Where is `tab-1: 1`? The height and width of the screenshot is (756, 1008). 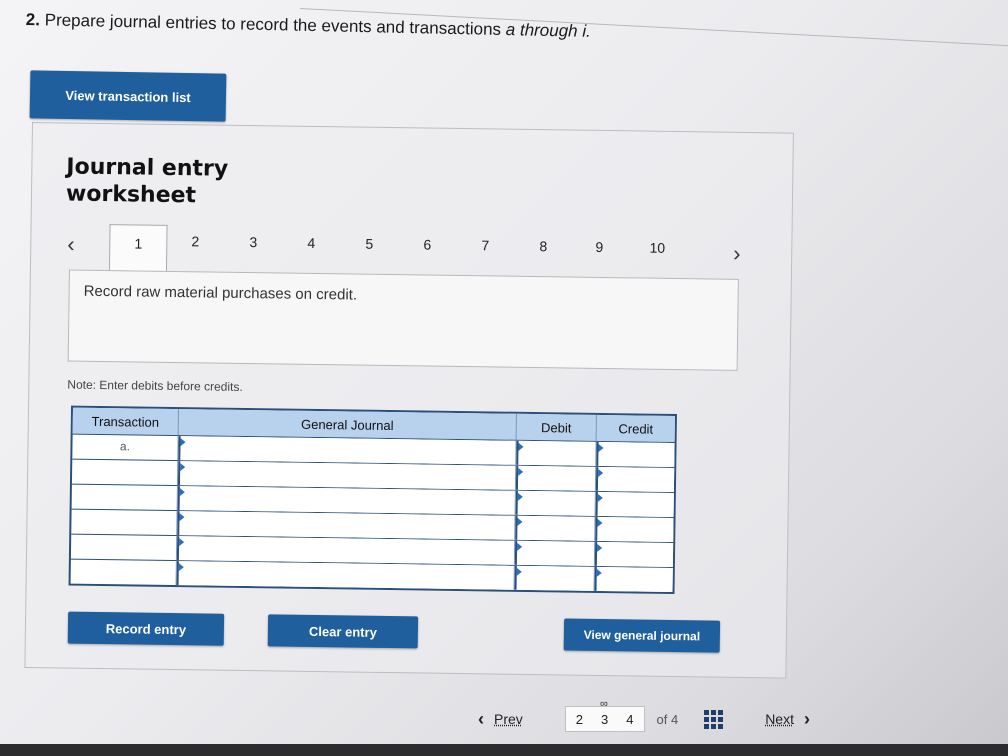 tab-1: 1 is located at coordinates (138, 247).